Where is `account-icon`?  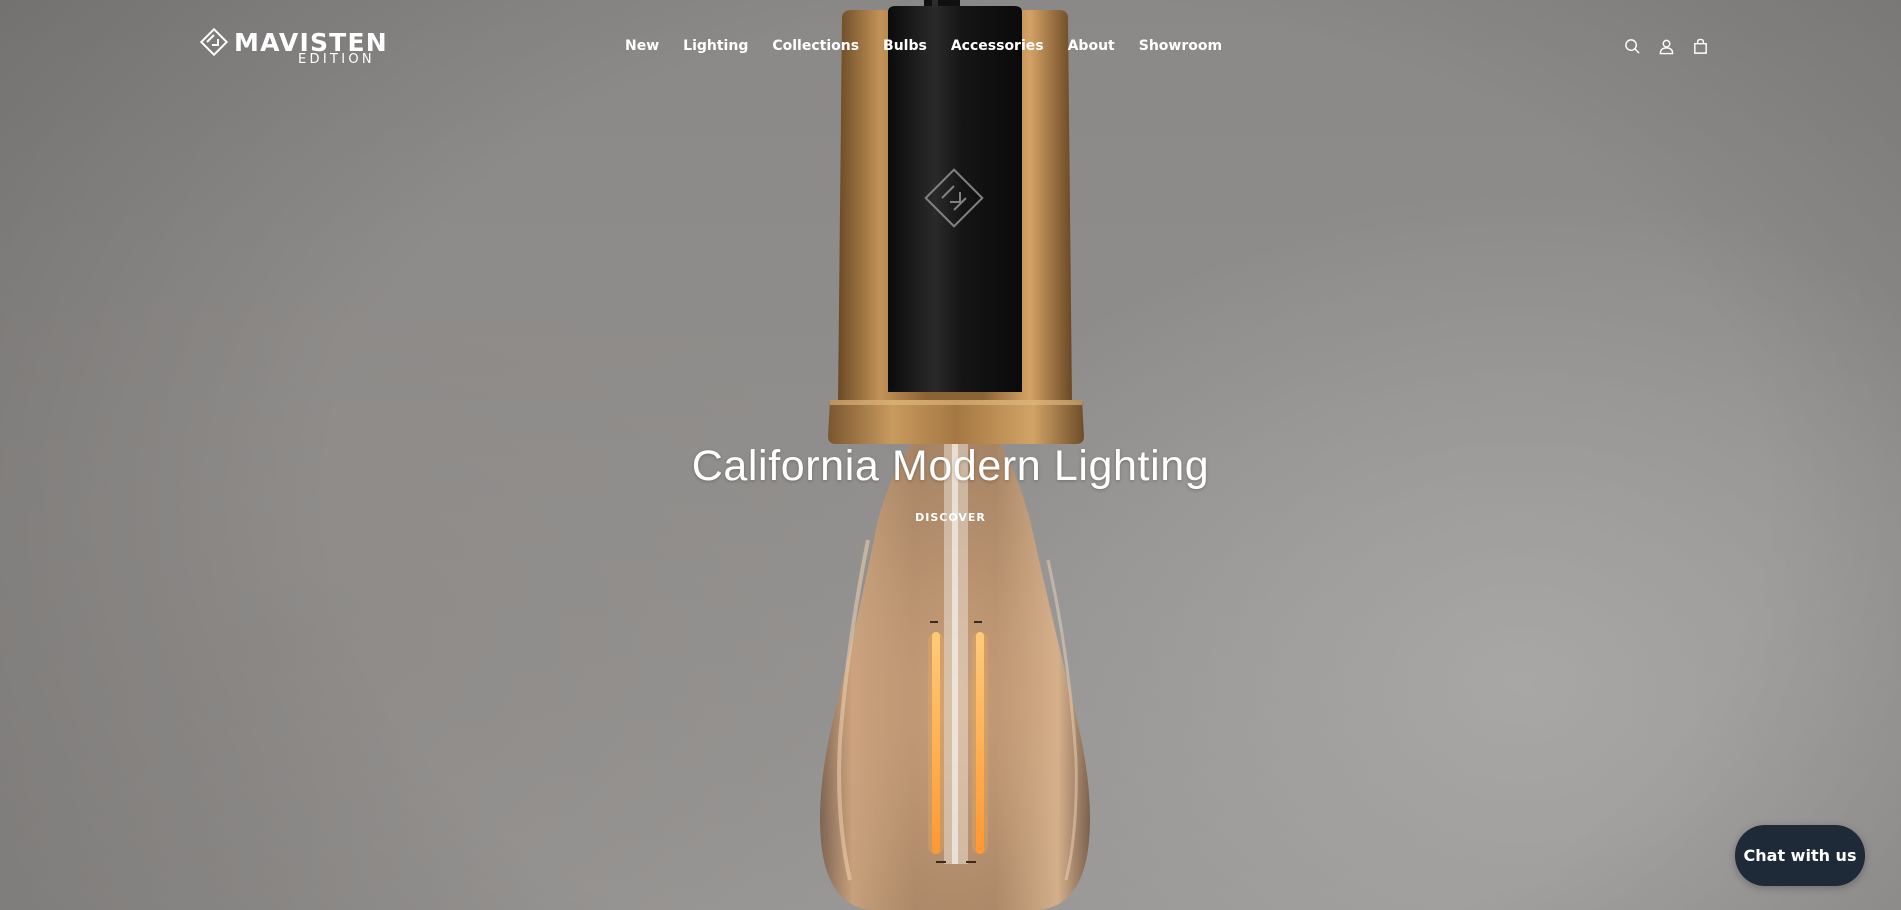
account-icon is located at coordinates (1666, 46).